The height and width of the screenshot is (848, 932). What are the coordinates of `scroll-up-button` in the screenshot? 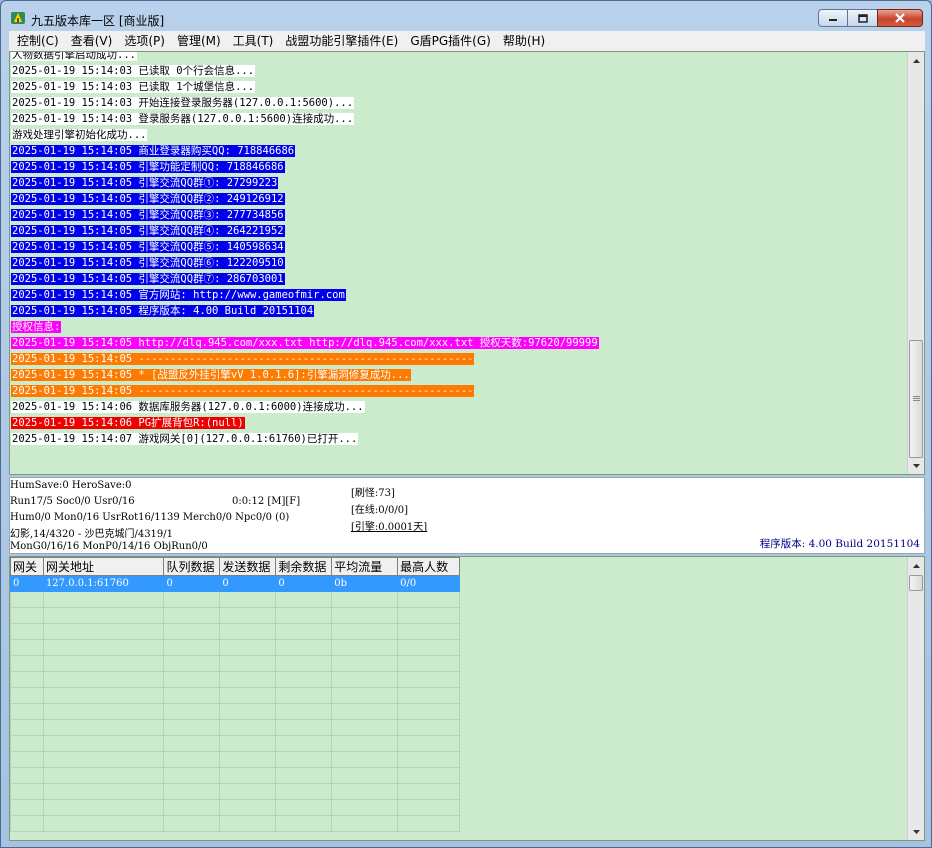 It's located at (916, 60).